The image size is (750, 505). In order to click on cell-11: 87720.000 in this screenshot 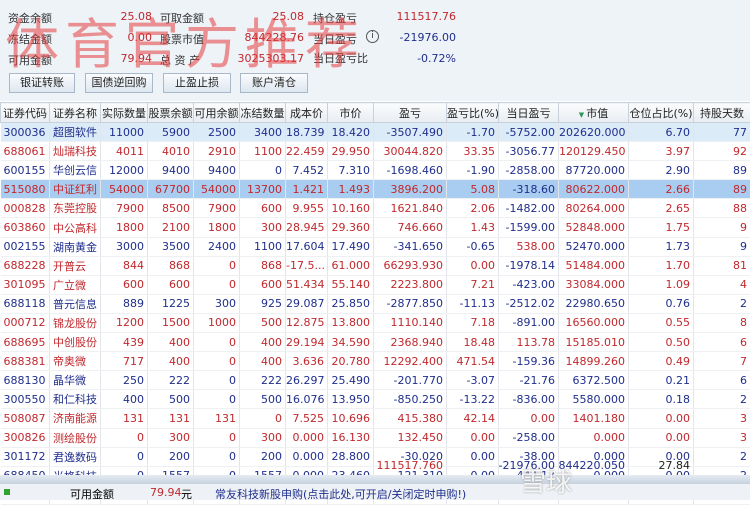, I will do `click(594, 170)`.